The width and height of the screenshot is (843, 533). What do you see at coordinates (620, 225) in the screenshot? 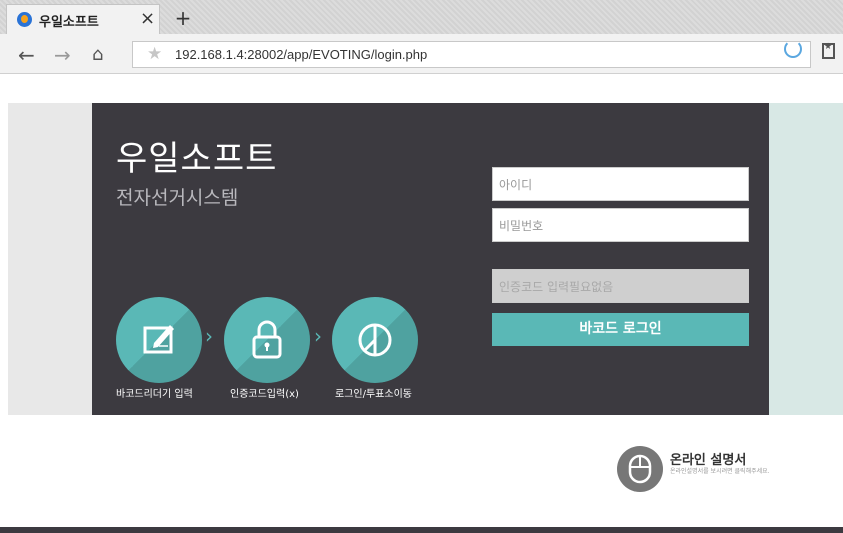
I see `password-input: 비밀번호` at bounding box center [620, 225].